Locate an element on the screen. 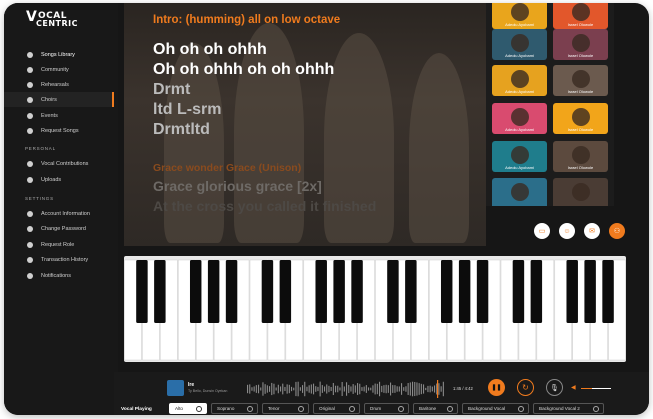 Image resolution: width=653 pixels, height=419 pixels. sidebar-item-songs-library: Songs Library is located at coordinates (59, 54).